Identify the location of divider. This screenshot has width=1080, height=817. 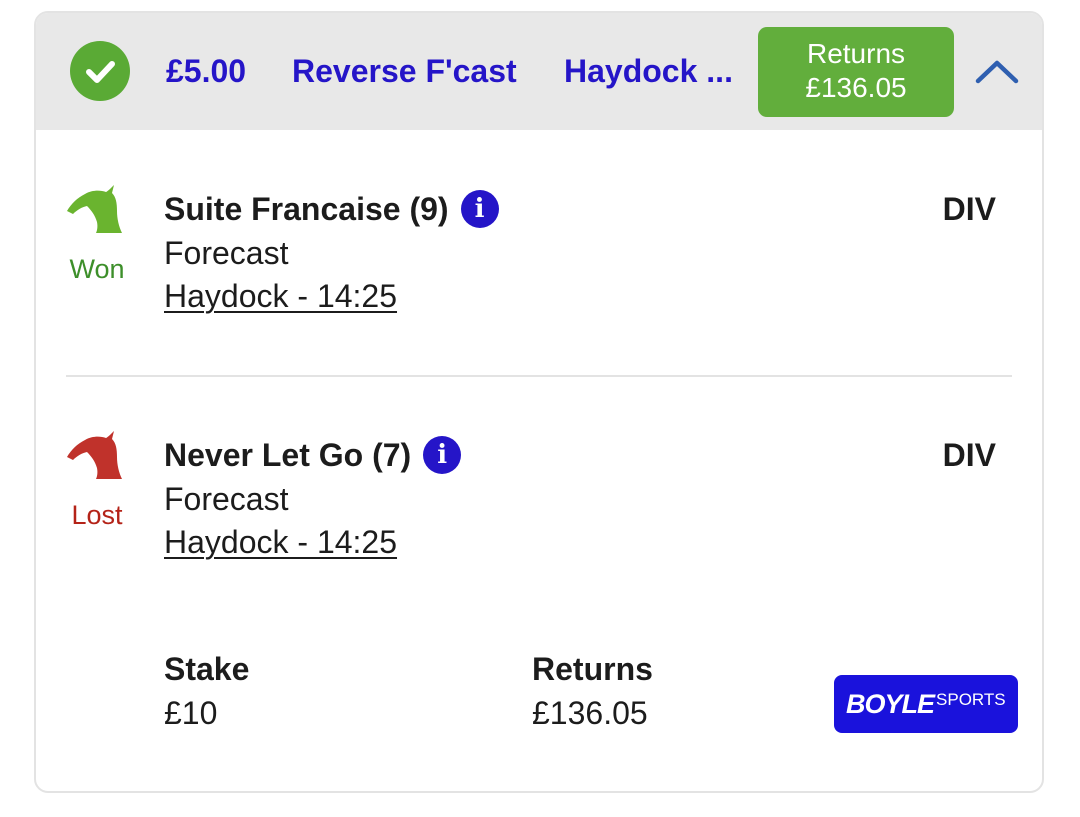
(539, 376).